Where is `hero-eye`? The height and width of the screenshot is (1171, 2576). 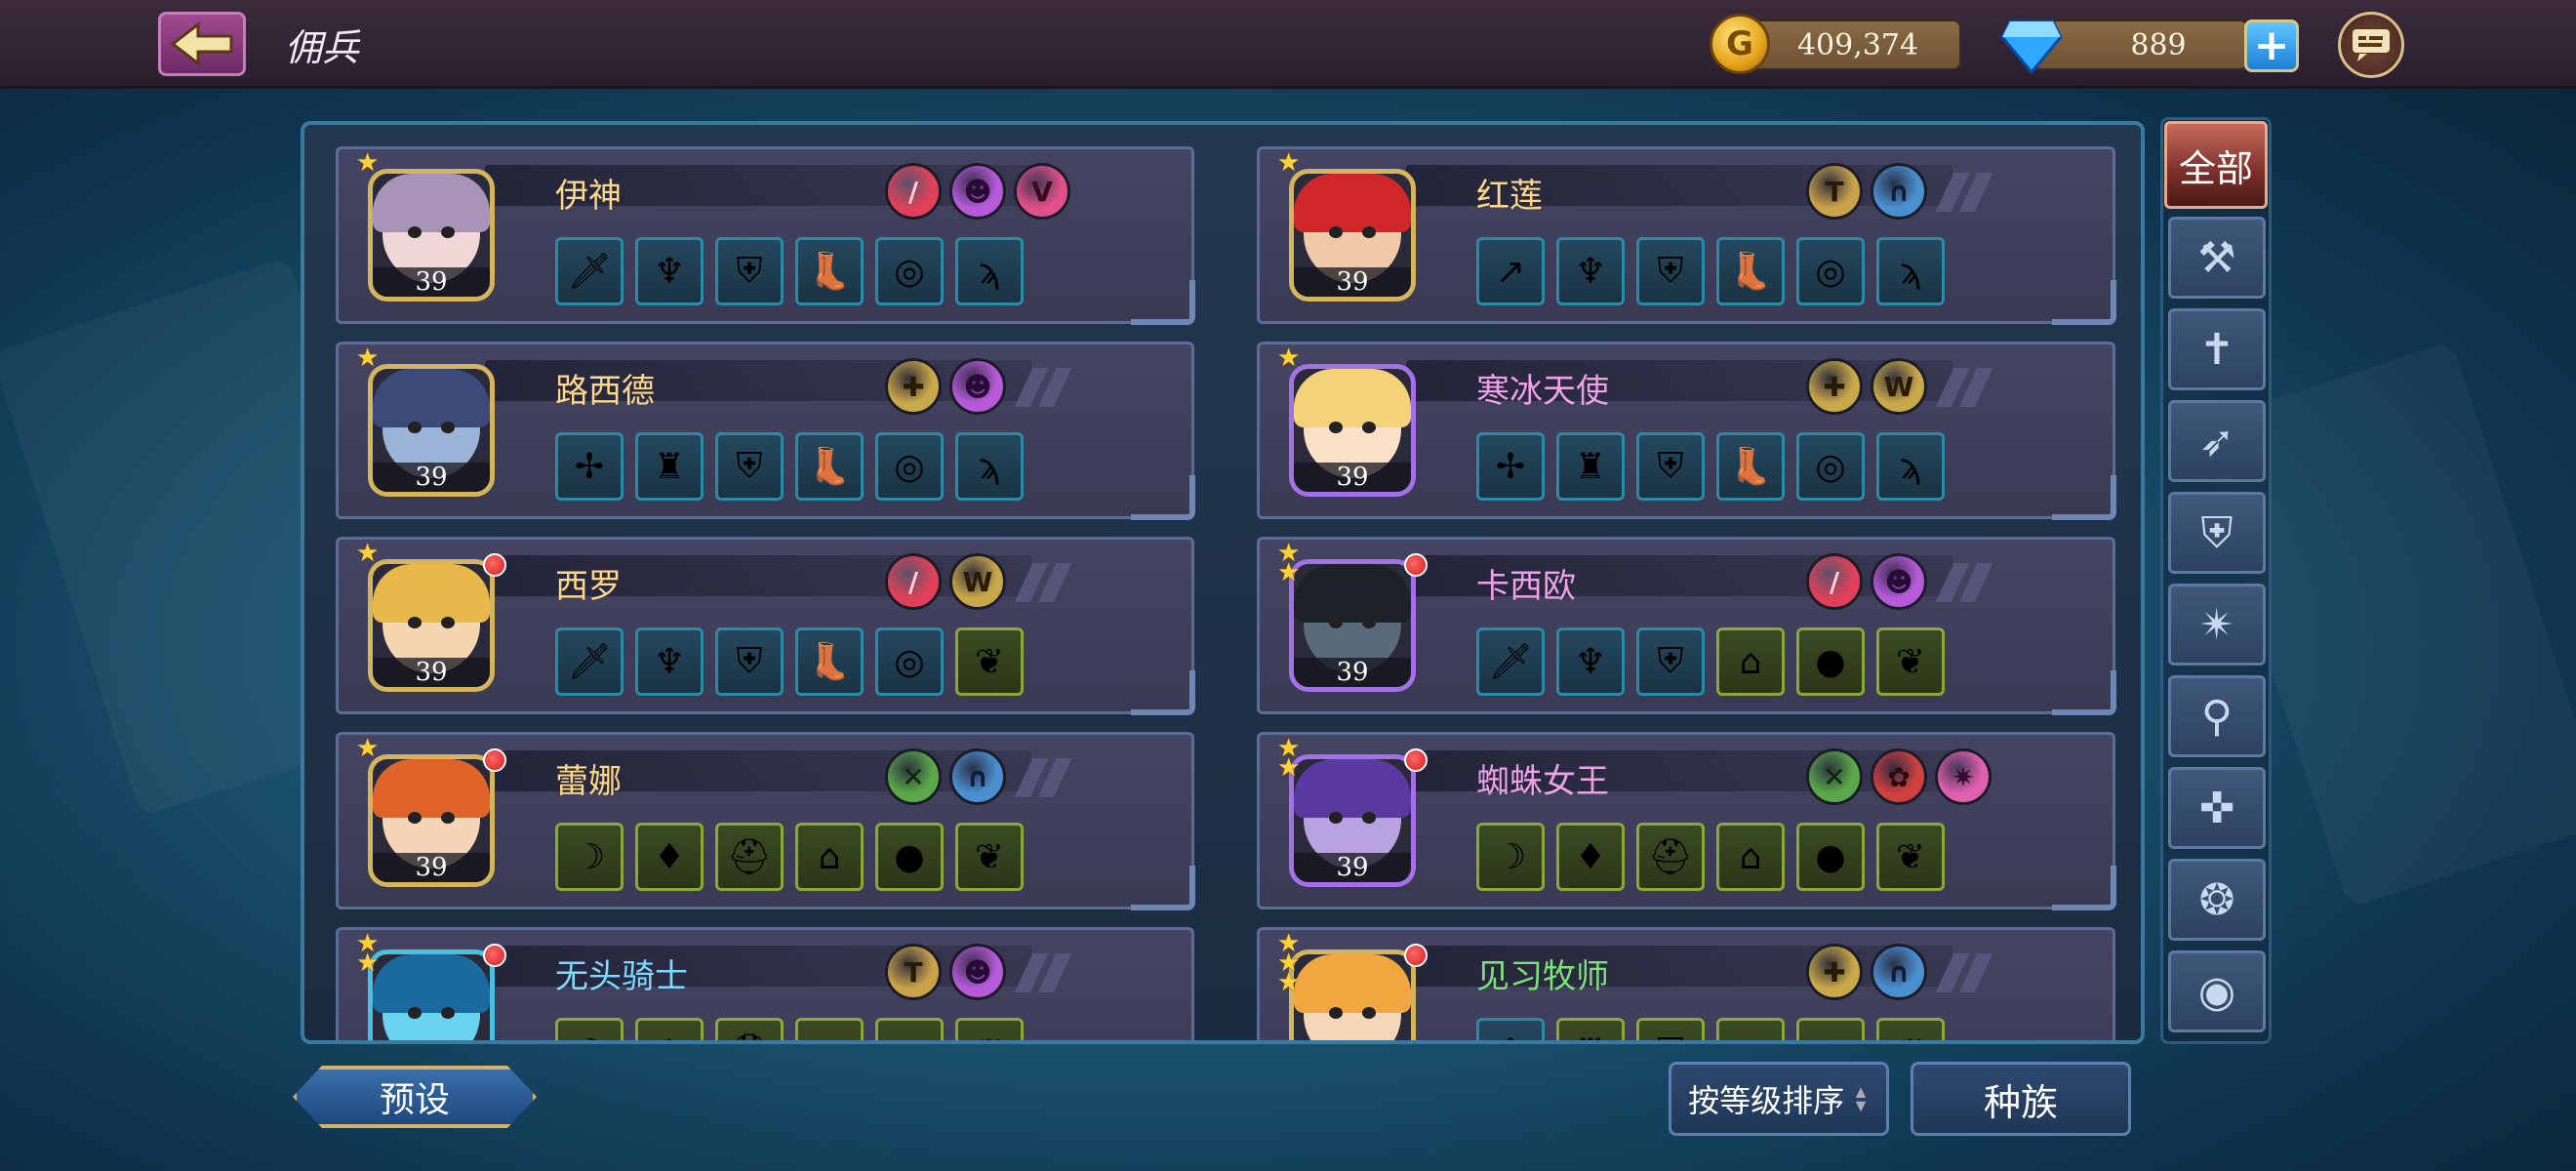 hero-eye is located at coordinates (1336, 622).